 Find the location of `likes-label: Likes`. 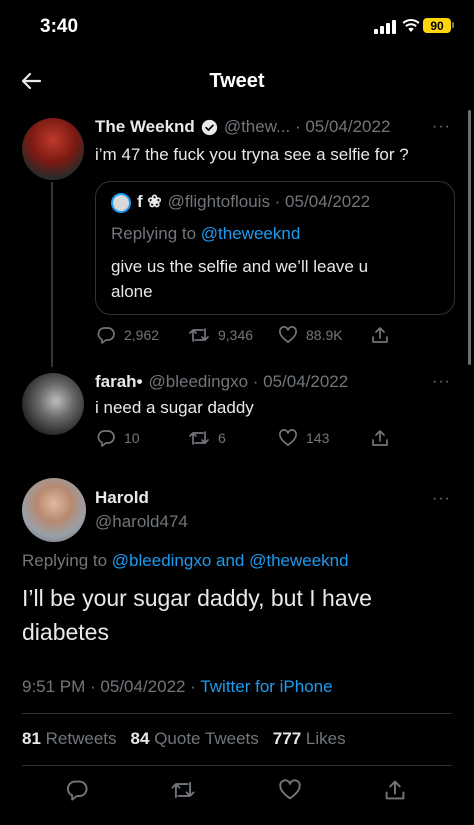

likes-label: Likes is located at coordinates (325, 738).